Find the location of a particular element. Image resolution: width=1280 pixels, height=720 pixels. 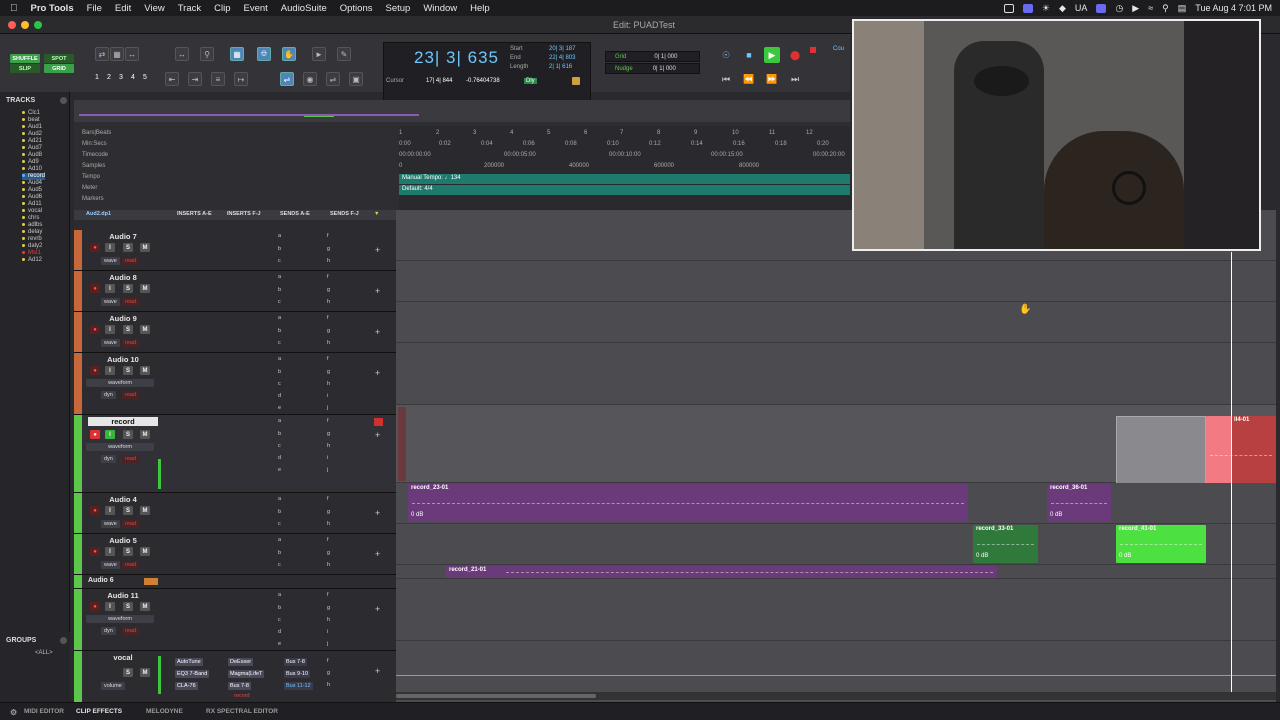

status-icon is located at coordinates (1008, 8).